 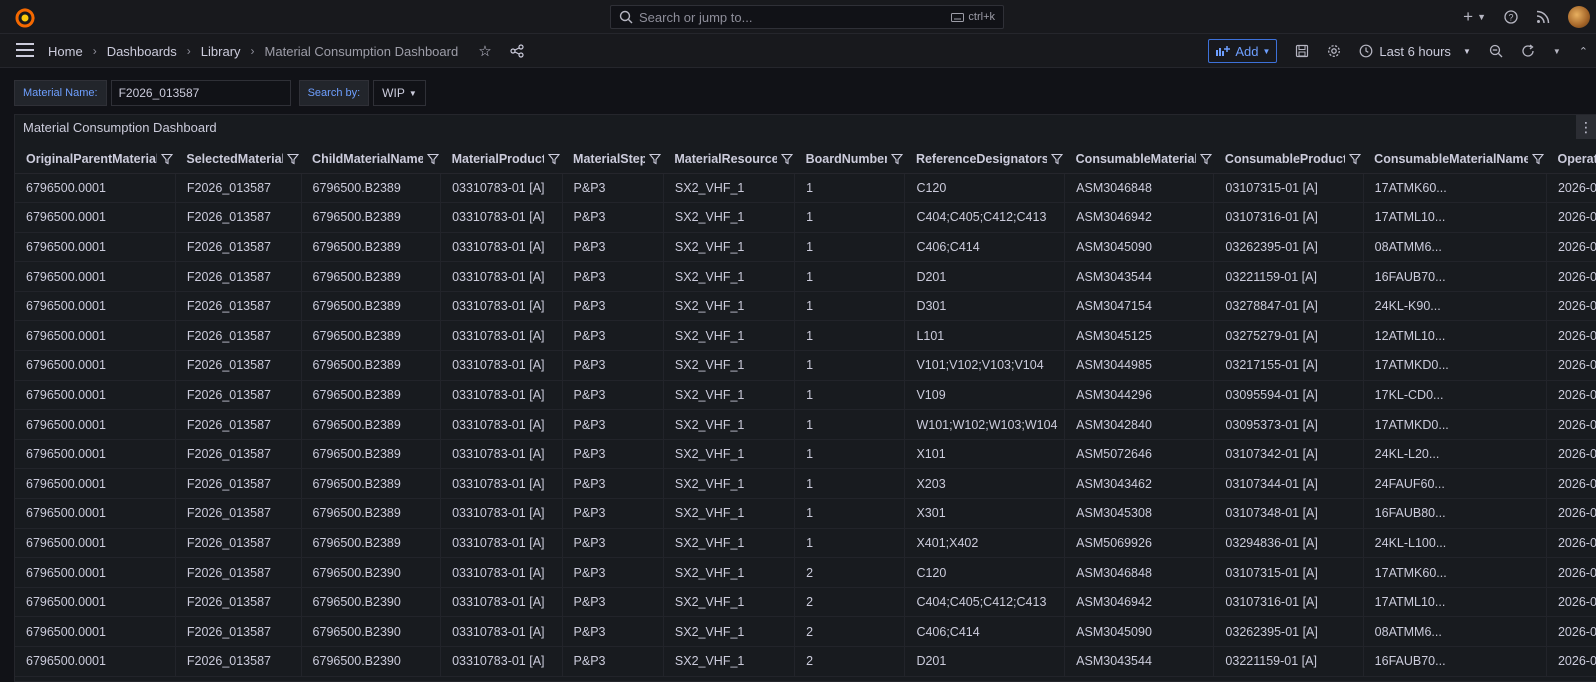 What do you see at coordinates (984, 188) in the screenshot?
I see `table-cell: C120` at bounding box center [984, 188].